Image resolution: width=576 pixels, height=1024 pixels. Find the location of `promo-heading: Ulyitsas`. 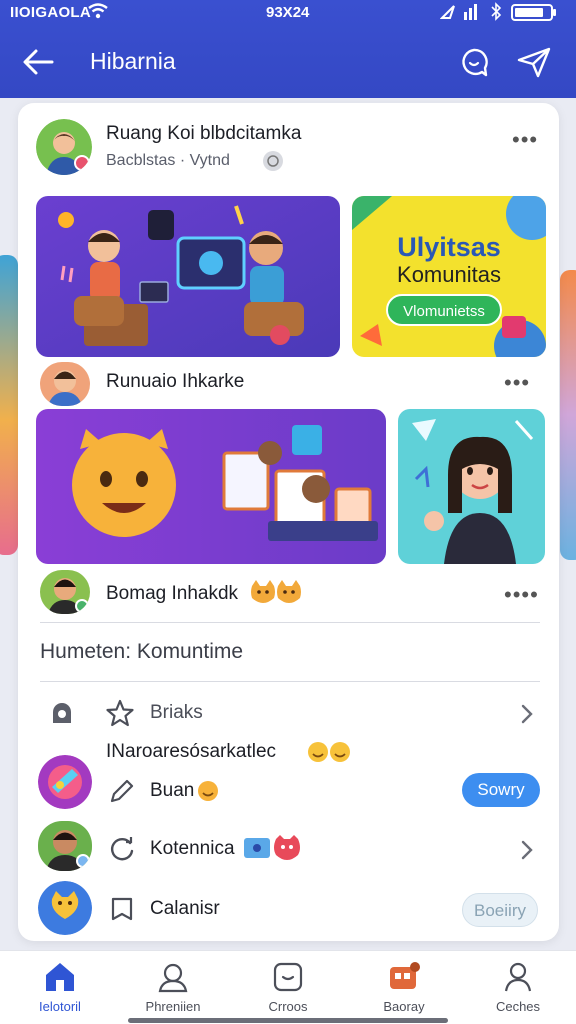

promo-heading: Ulyitsas is located at coordinates (449, 247).